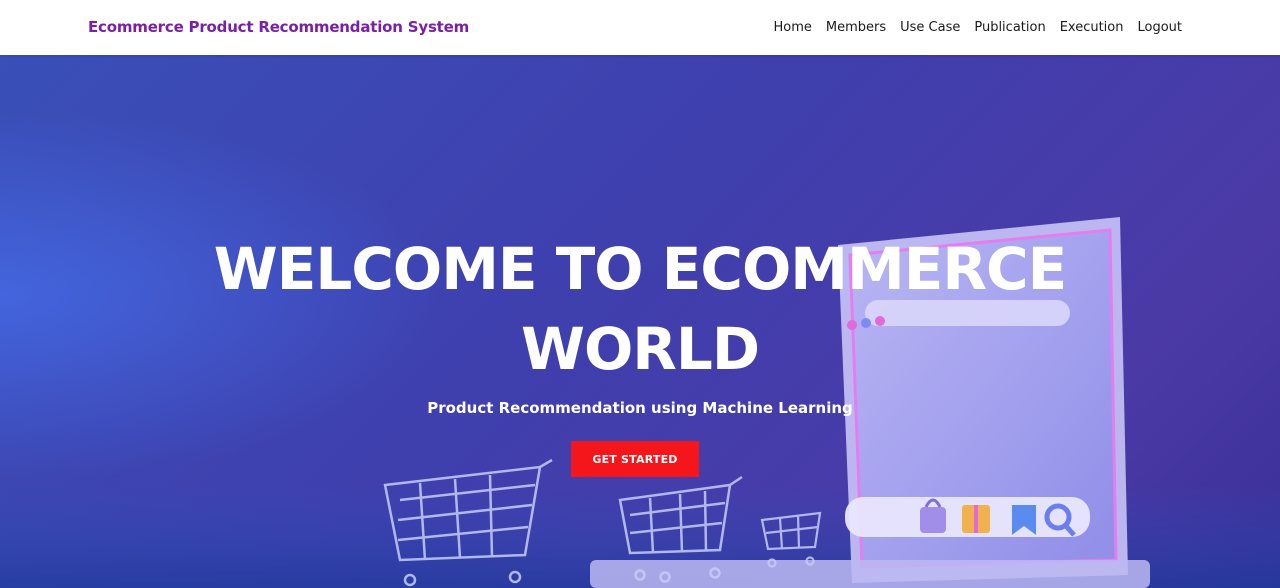 The image size is (1280, 588). I want to click on nav-link-execution: Execution, so click(1092, 27).